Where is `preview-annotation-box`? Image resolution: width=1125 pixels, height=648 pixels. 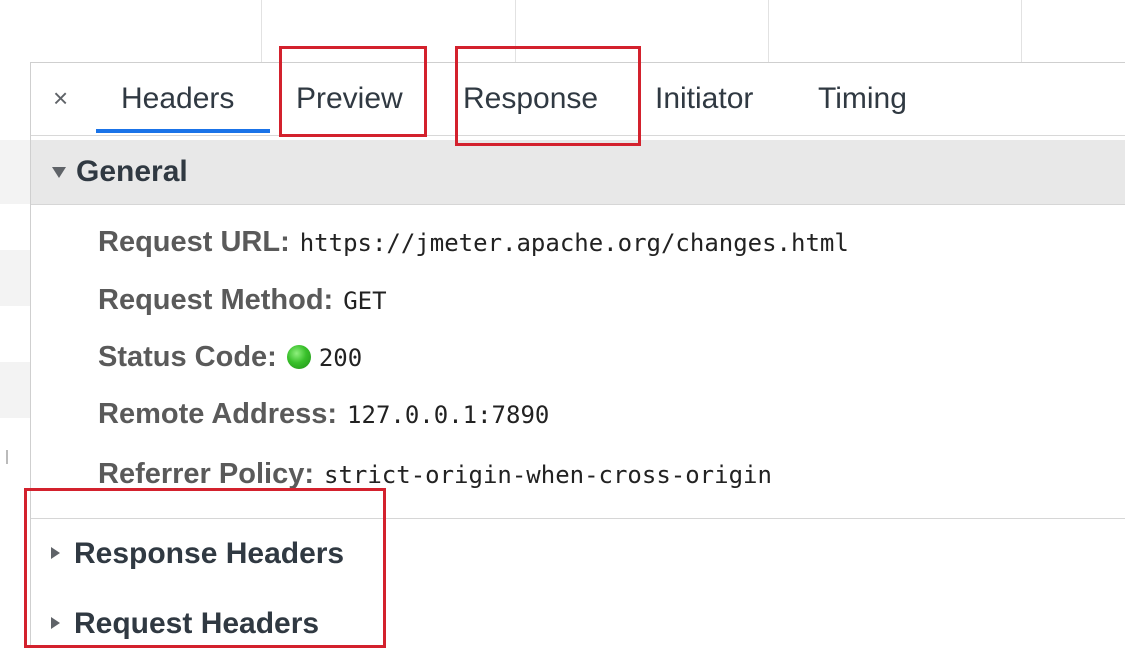 preview-annotation-box is located at coordinates (353, 91).